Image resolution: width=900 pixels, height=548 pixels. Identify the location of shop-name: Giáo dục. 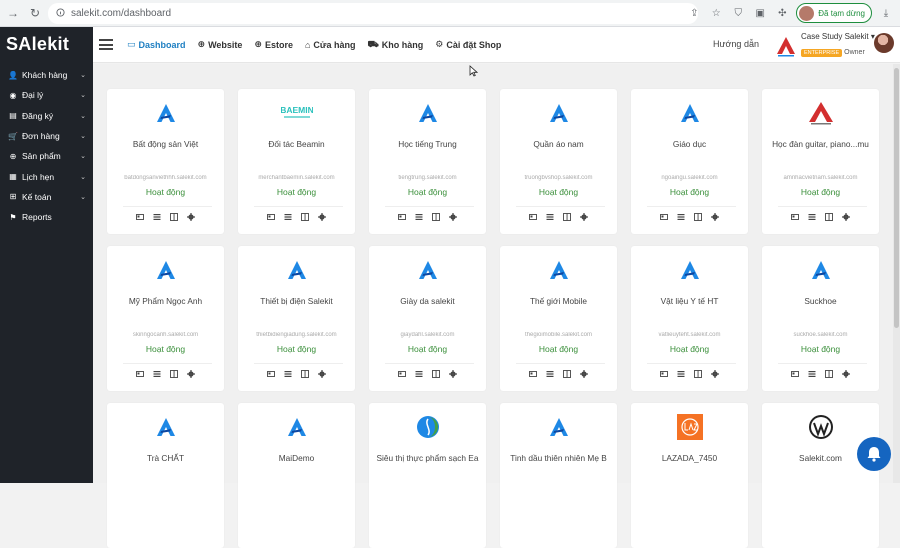
(689, 144).